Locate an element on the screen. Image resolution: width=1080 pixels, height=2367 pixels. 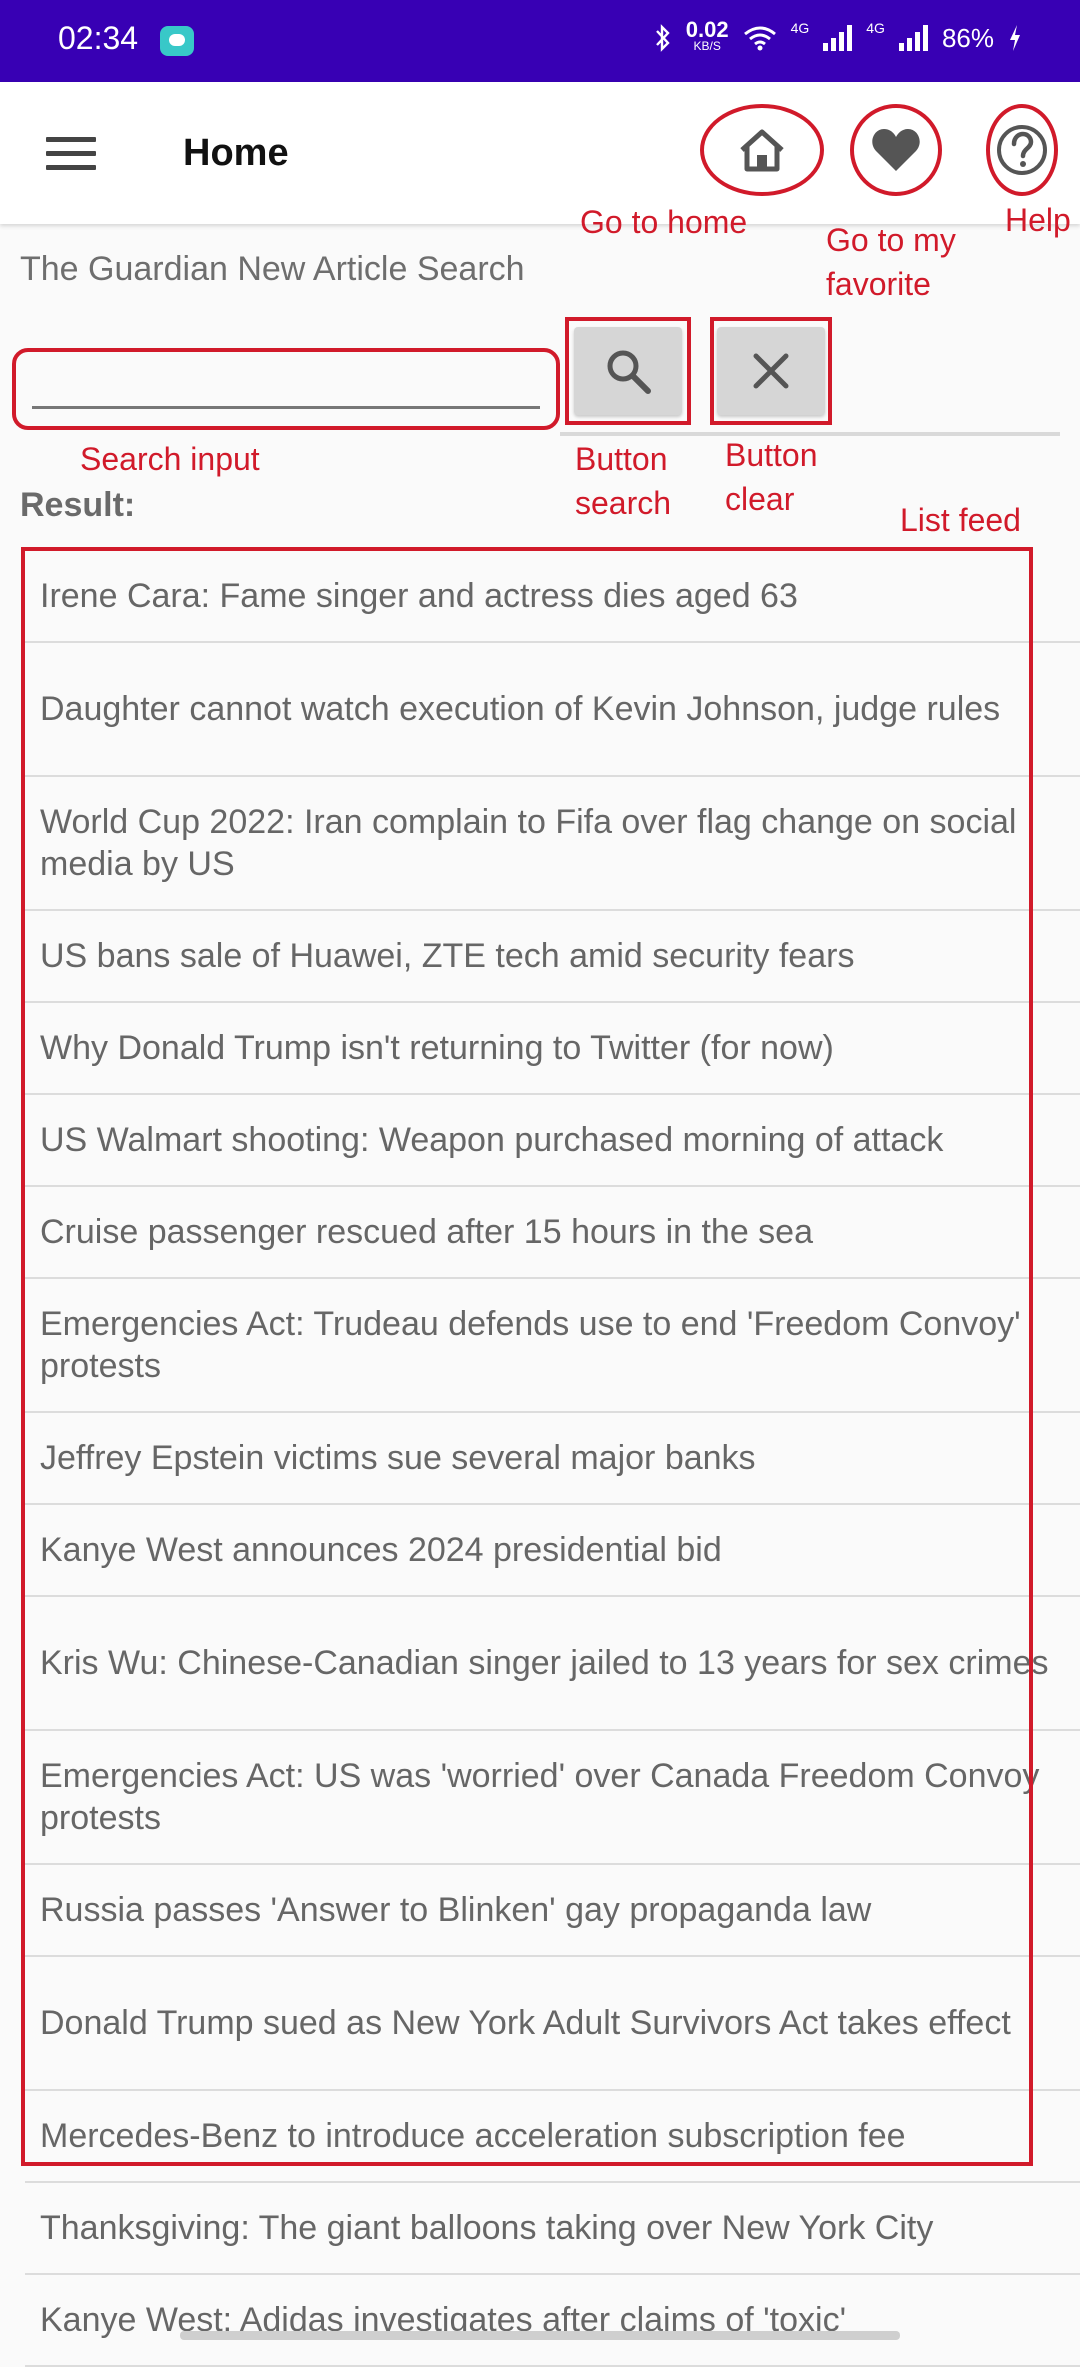
app-subtitle: The Guardian New Article Search is located at coordinates (272, 269).